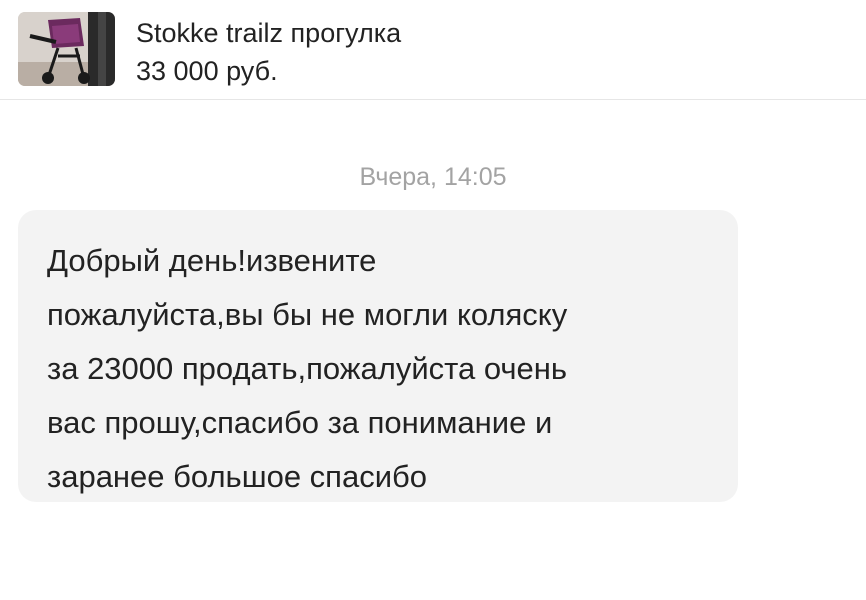 This screenshot has width=866, height=600. Describe the element at coordinates (207, 71) in the screenshot. I see `listing-price: 33 000 руб.` at that location.